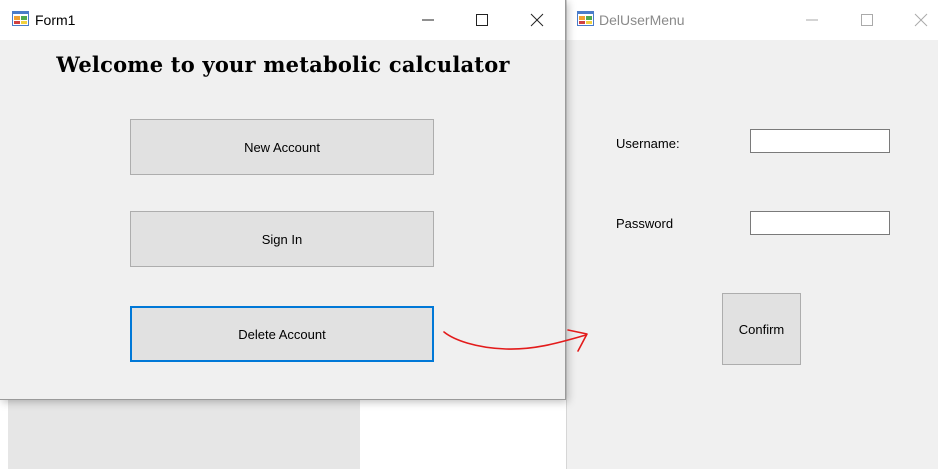 The image size is (938, 469). I want to click on username-input, so click(820, 141).